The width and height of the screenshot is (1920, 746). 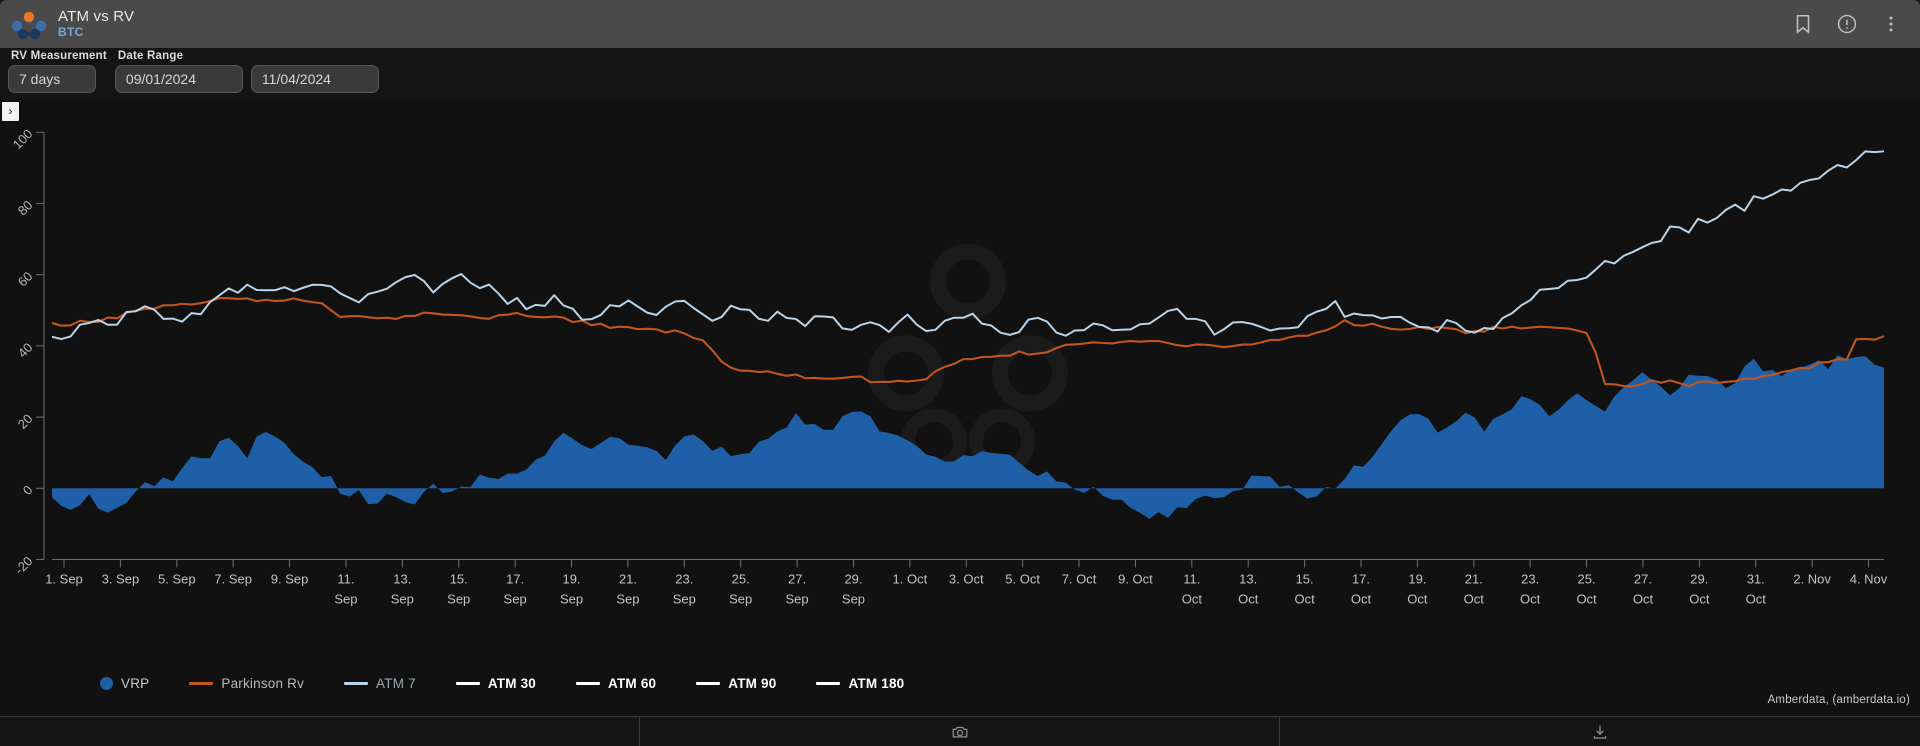 I want to click on amberdata-molecule-logo, so click(x=29, y=24).